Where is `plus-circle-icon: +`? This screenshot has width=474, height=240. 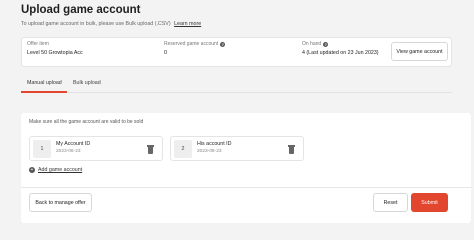
plus-circle-icon: + is located at coordinates (32, 169).